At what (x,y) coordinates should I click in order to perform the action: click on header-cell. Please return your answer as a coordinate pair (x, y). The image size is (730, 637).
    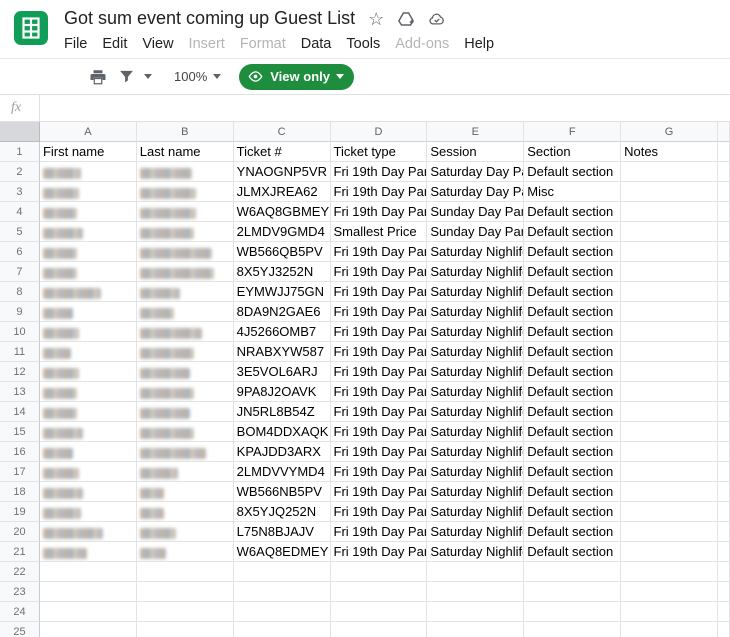
    Looking at the image, I should click on (723, 152).